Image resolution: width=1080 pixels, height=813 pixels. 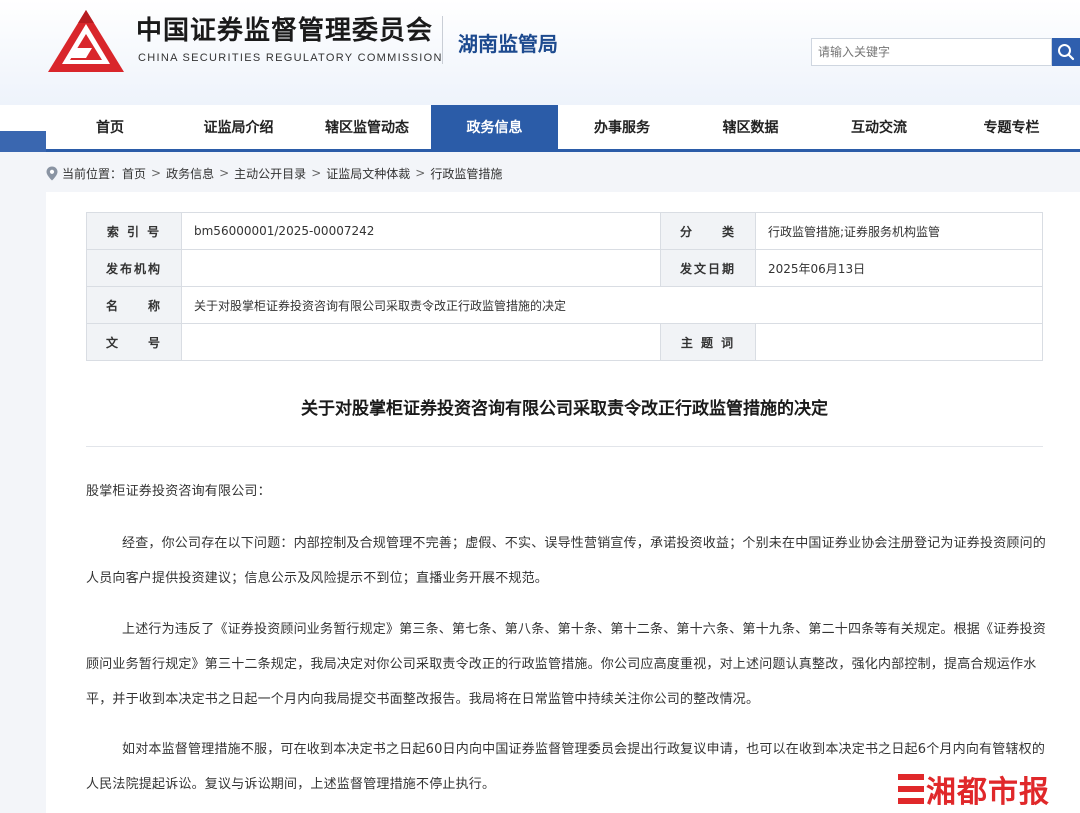 I want to click on breadcrumb-public-catalog: 主动公开目录, so click(x=270, y=173).